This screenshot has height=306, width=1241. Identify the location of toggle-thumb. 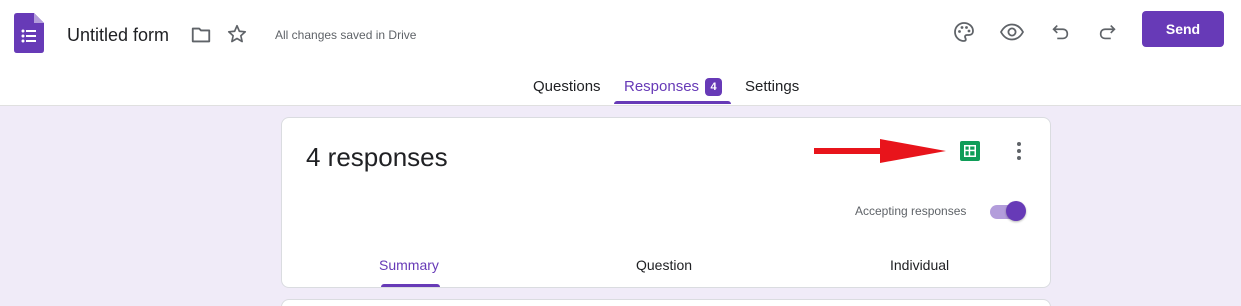
(1016, 211).